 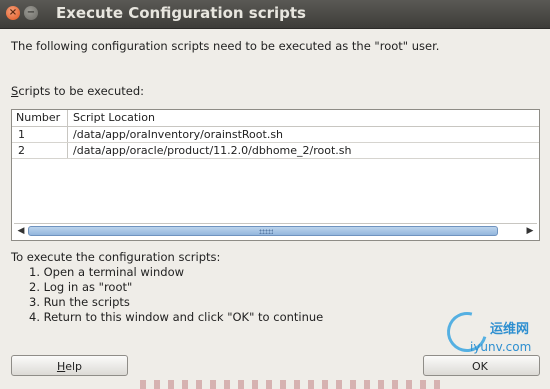 What do you see at coordinates (81, 91) in the screenshot?
I see `scripts-label-rest: cripts to be executed:` at bounding box center [81, 91].